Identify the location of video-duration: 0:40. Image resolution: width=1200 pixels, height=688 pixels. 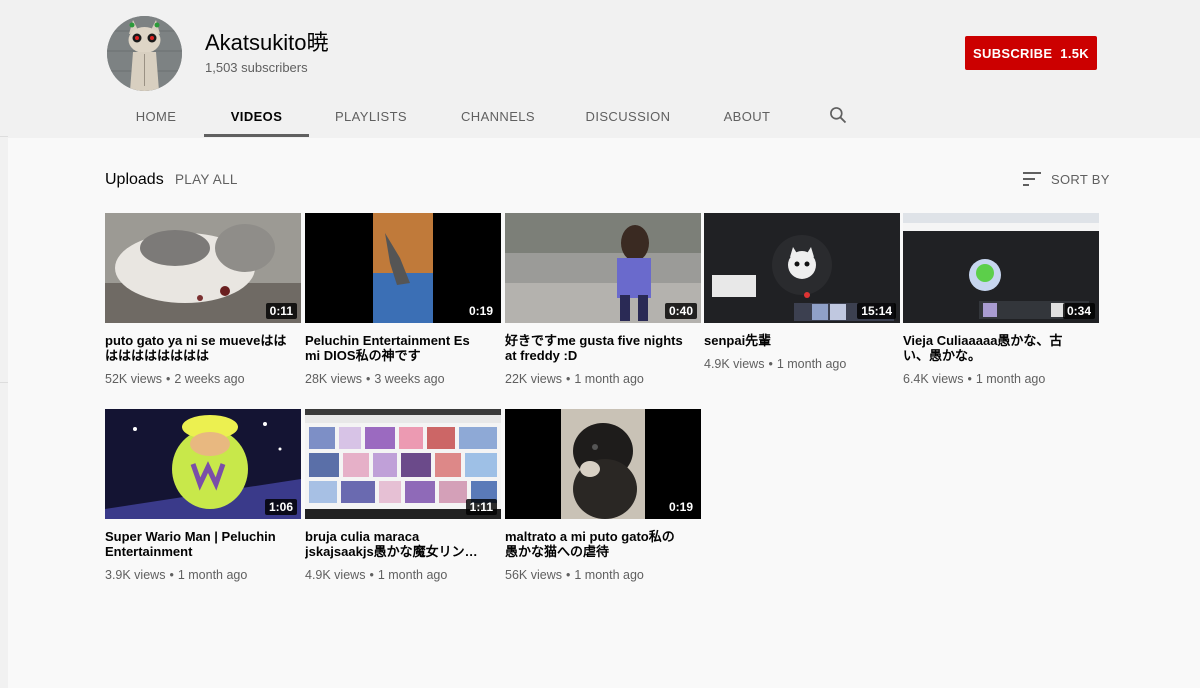
(680, 311).